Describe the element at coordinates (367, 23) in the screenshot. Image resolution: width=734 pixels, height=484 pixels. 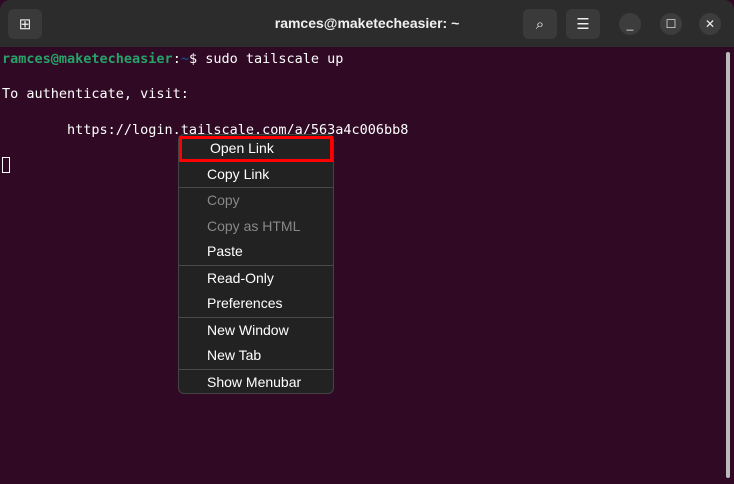
I see `title-bar: ⊞ ramces@maketecheasier: ~ ⌕ ☰ _ ☐ ✕` at that location.